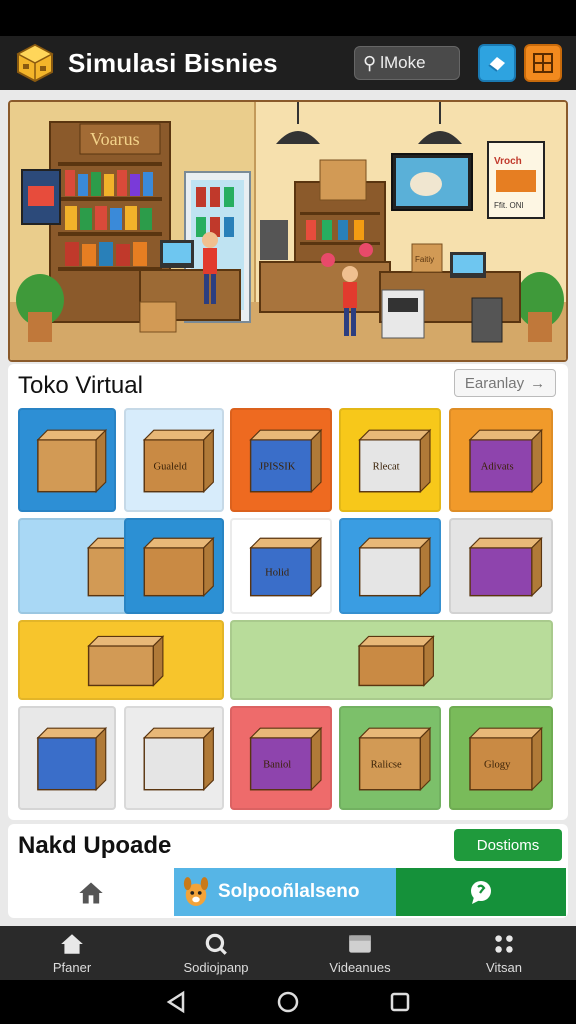 The image size is (576, 1024). I want to click on home-circle-icon, so click(288, 1002).